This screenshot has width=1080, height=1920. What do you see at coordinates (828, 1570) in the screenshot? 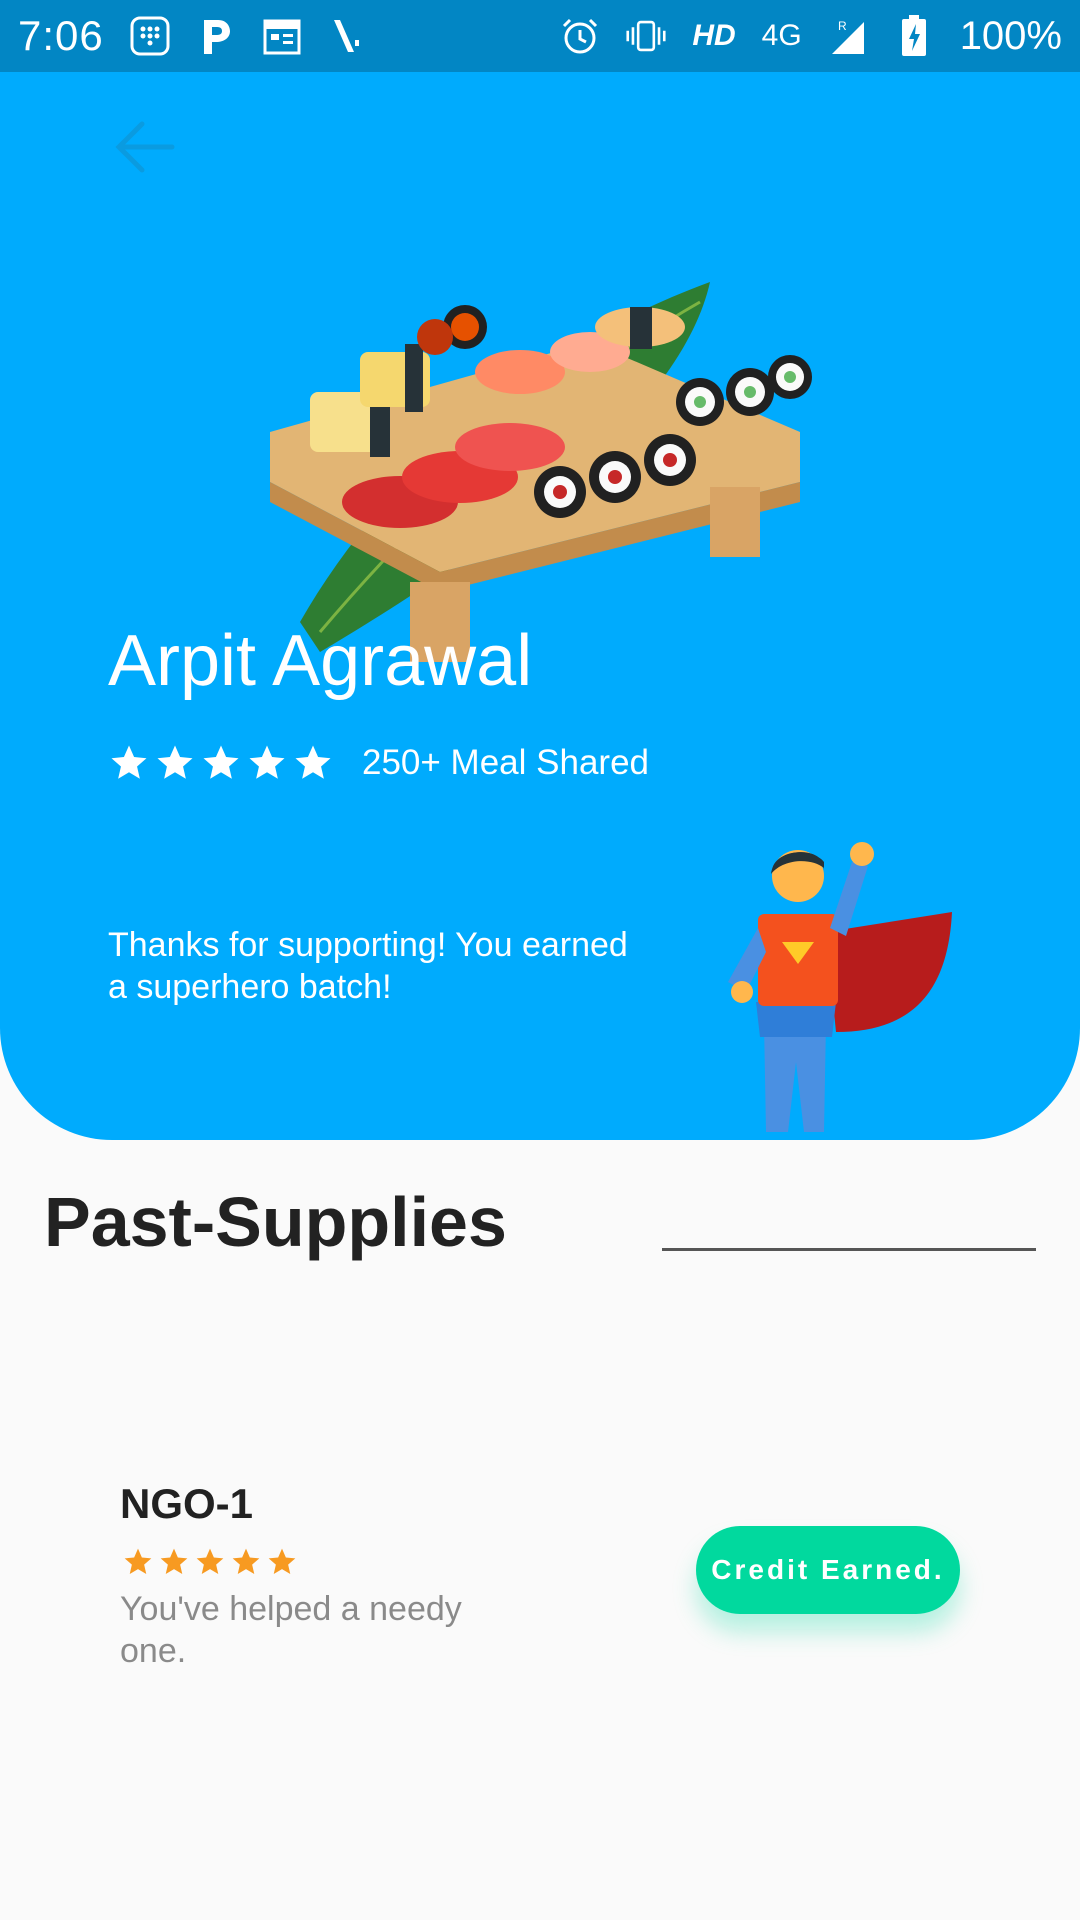
I see `credit-earned-button: Credit Earned.` at bounding box center [828, 1570].